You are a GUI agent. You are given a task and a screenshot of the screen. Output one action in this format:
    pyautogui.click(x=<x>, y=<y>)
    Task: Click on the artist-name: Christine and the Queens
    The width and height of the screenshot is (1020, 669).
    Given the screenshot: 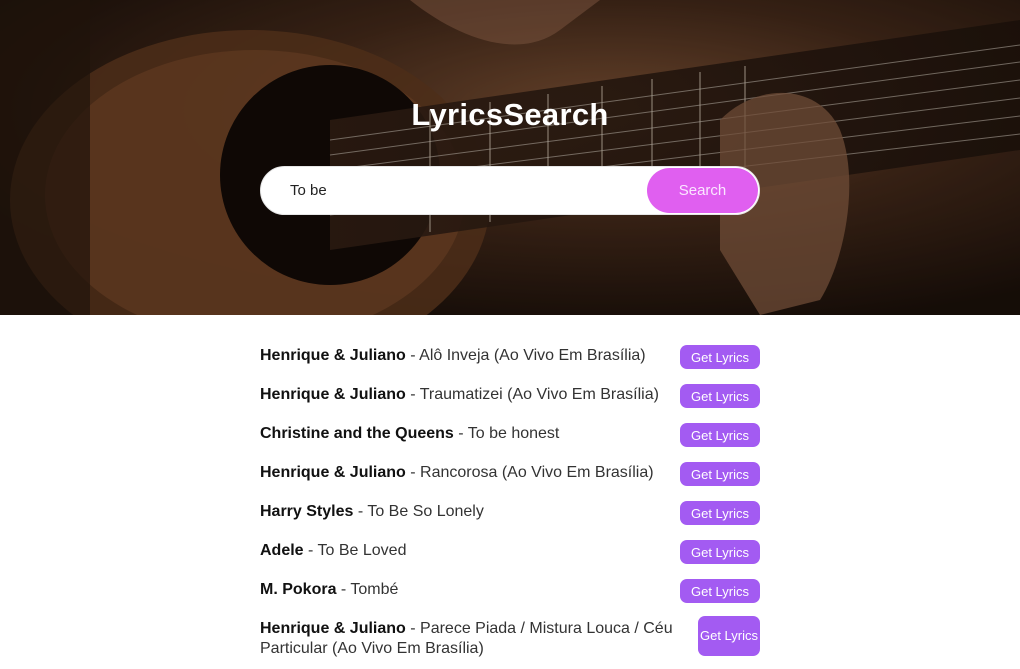 What is the action you would take?
    pyautogui.click(x=357, y=433)
    